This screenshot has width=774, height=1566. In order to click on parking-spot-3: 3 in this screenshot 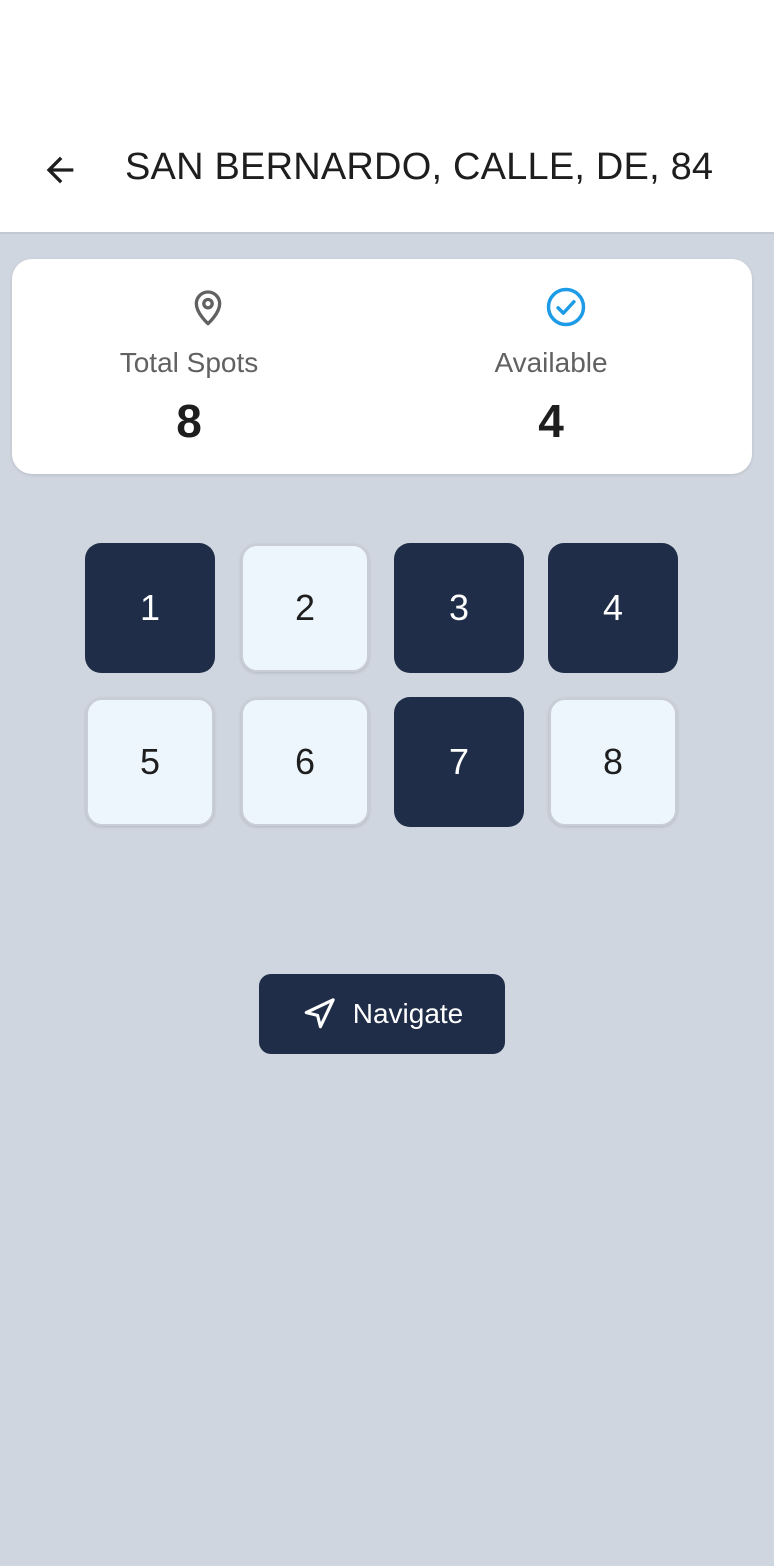, I will do `click(459, 608)`.